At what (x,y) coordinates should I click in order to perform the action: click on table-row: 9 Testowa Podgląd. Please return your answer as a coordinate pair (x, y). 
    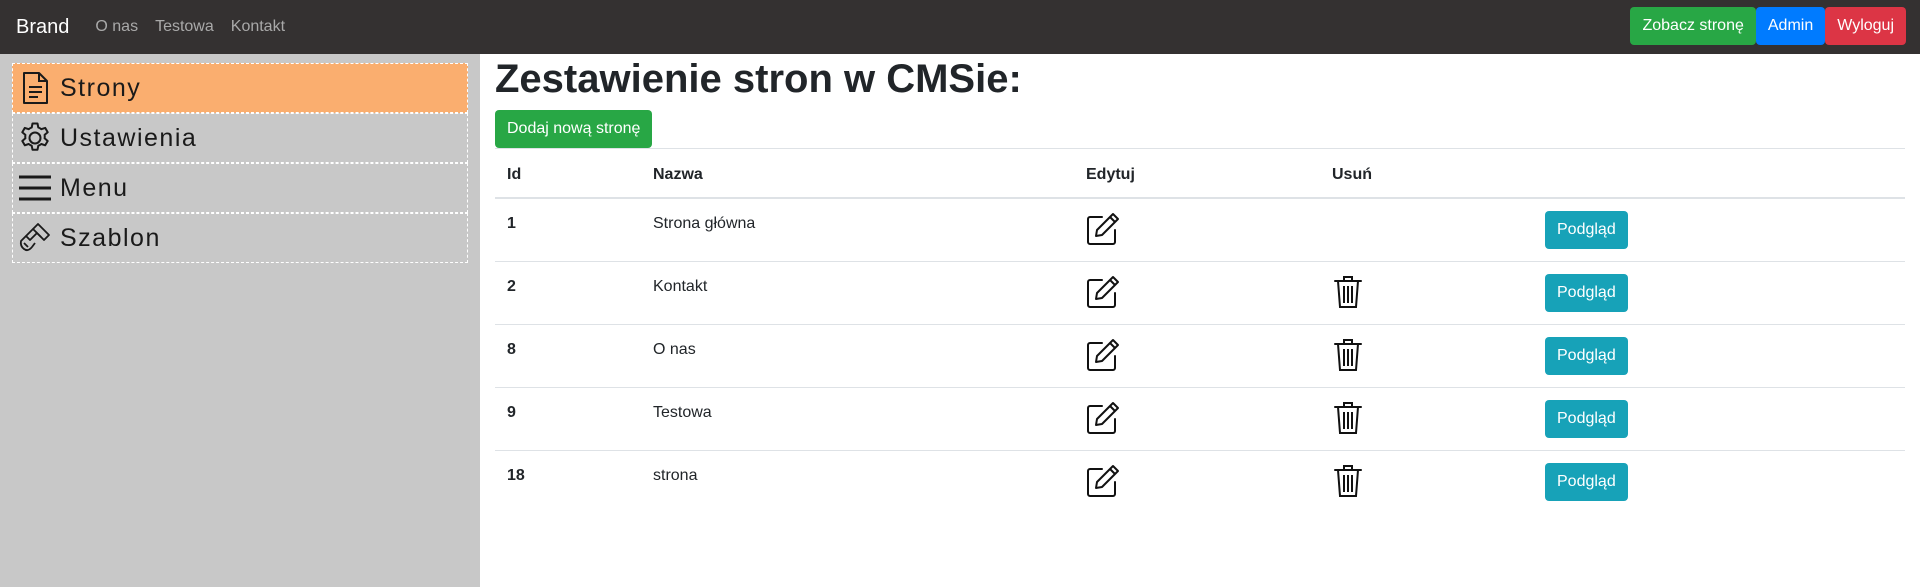
    Looking at the image, I should click on (1200, 419).